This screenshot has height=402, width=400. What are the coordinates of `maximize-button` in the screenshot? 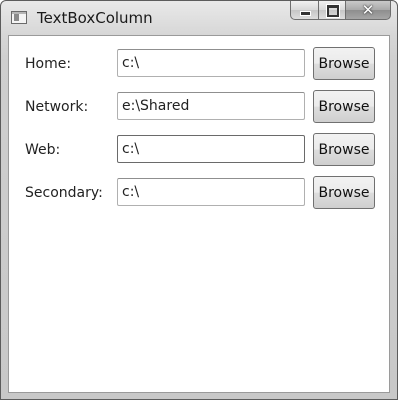 It's located at (331, 10).